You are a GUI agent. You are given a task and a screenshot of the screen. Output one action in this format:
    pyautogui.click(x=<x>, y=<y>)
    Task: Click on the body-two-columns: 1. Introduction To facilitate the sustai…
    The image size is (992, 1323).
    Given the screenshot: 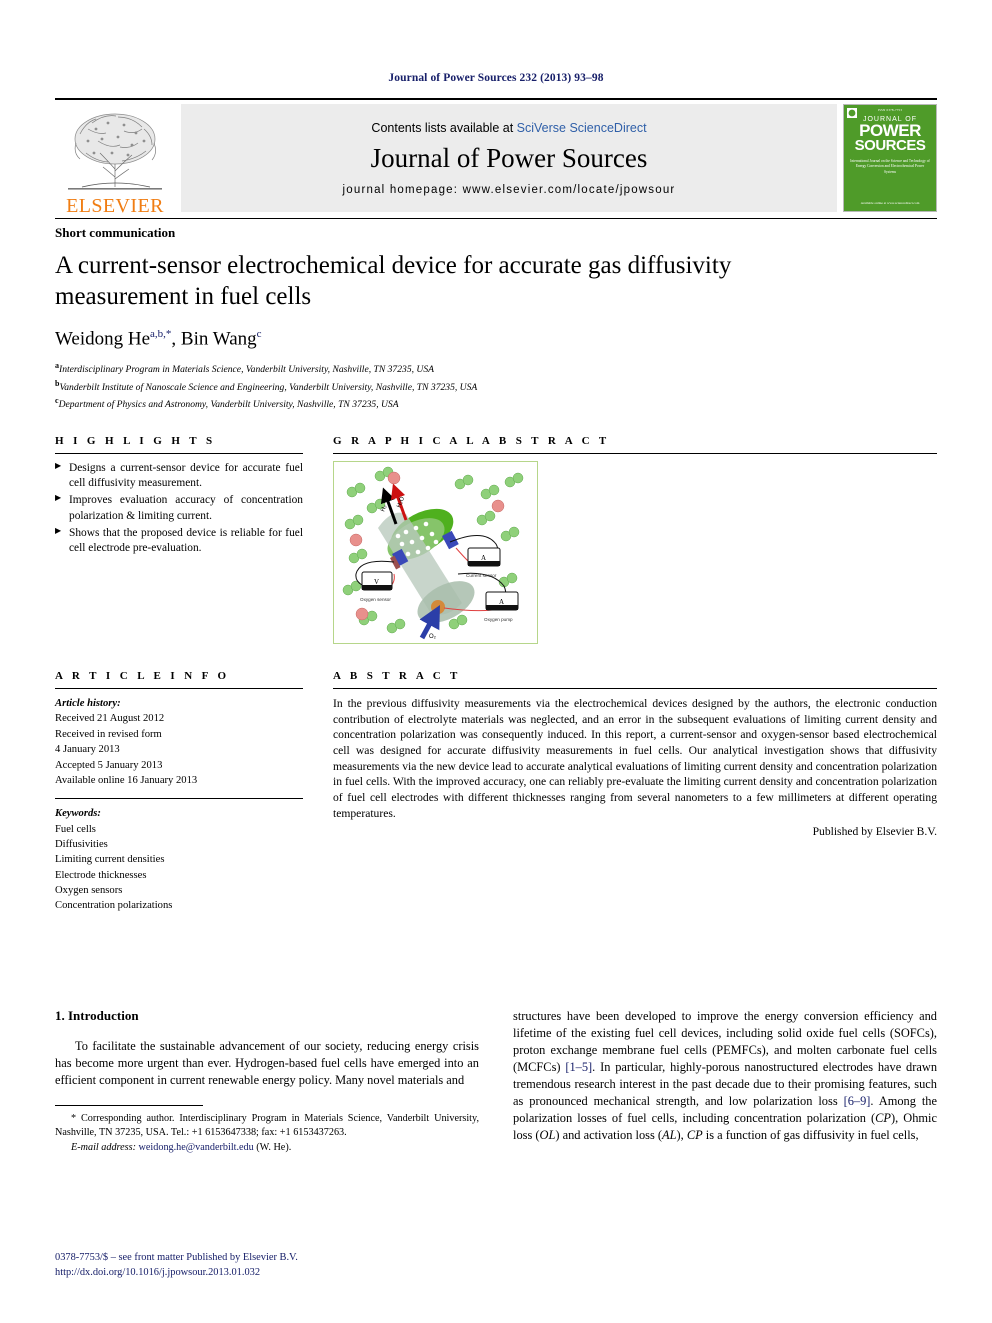 What is the action you would take?
    pyautogui.click(x=496, y=1081)
    